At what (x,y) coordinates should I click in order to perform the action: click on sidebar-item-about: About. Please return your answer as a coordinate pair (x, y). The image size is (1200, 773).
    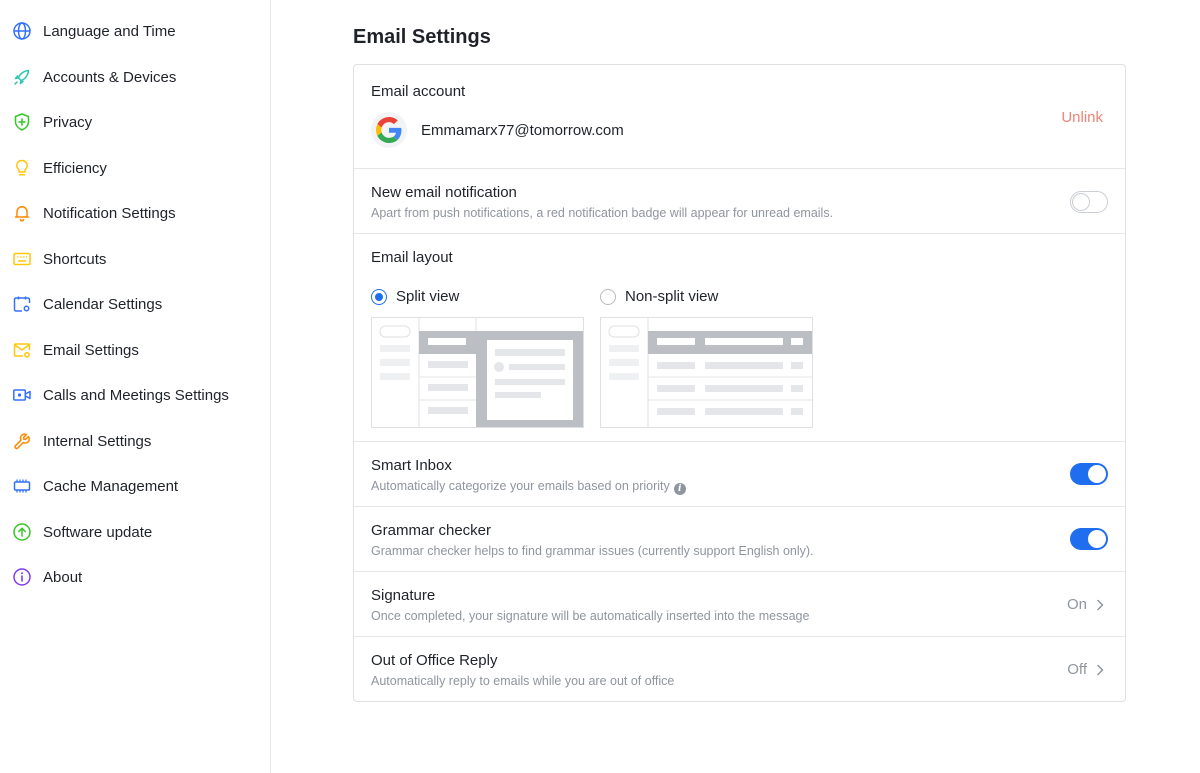
    Looking at the image, I should click on (135, 577).